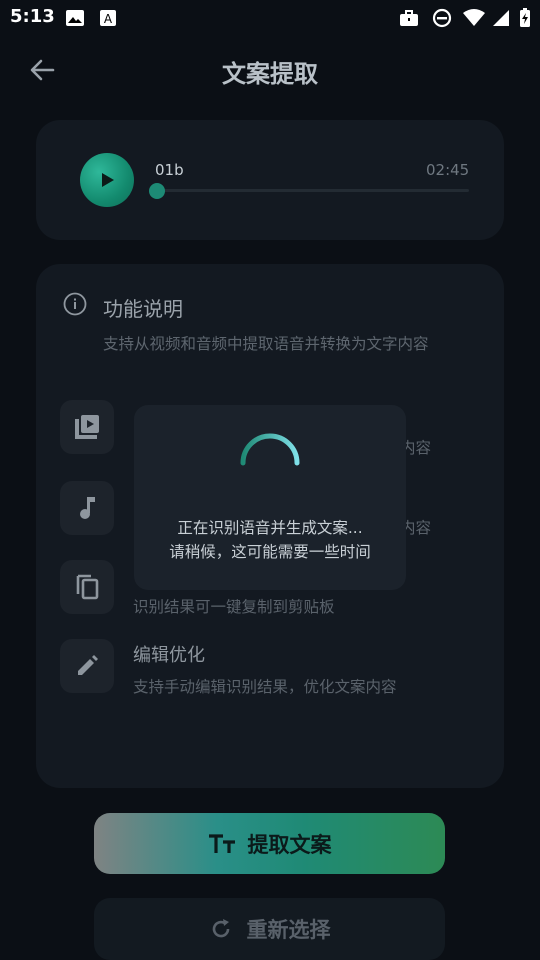 The image size is (540, 960). What do you see at coordinates (143, 309) in the screenshot?
I see `info-title: 功能说明` at bounding box center [143, 309].